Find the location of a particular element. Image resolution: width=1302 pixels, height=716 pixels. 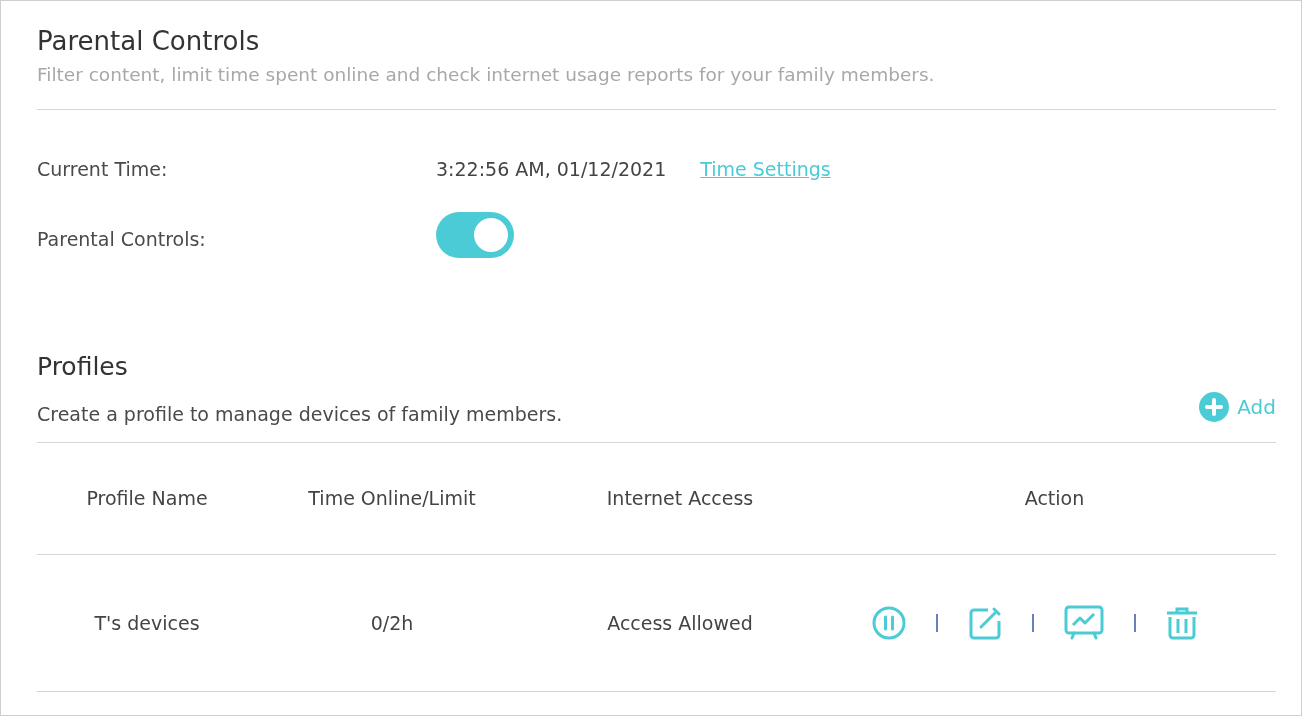

edit-icon is located at coordinates (984, 623).